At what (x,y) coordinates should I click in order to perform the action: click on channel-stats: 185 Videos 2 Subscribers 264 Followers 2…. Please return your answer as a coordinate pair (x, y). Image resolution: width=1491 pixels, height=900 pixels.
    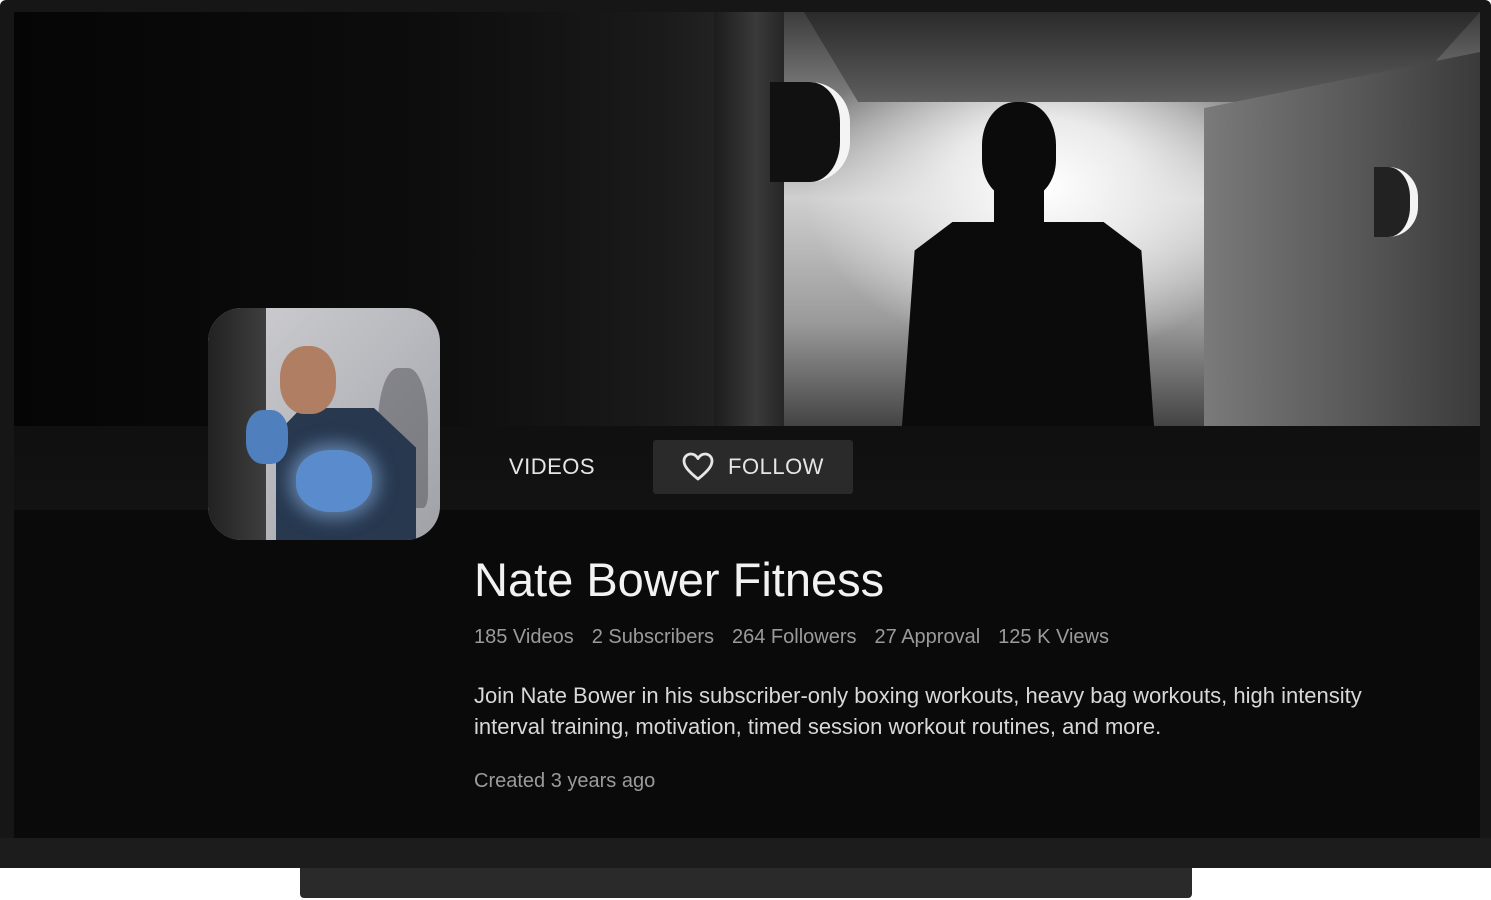
    Looking at the image, I should click on (791, 637).